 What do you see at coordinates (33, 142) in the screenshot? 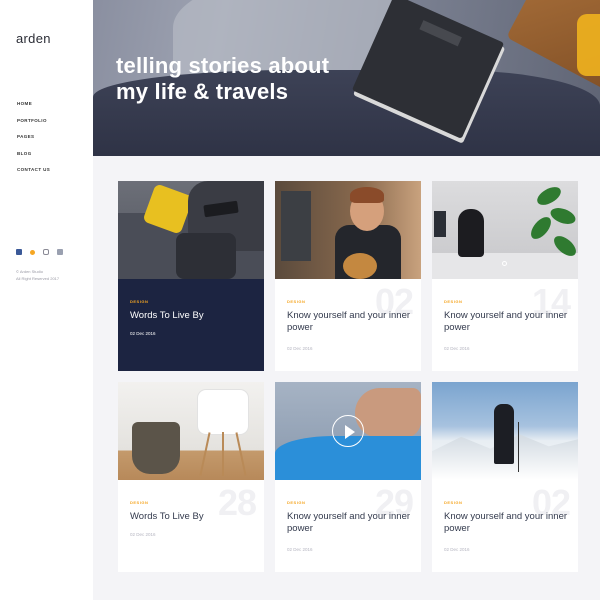
I see `main-nav: HOME PORTFOLIO PAGES BLOG CONTACT US` at bounding box center [33, 142].